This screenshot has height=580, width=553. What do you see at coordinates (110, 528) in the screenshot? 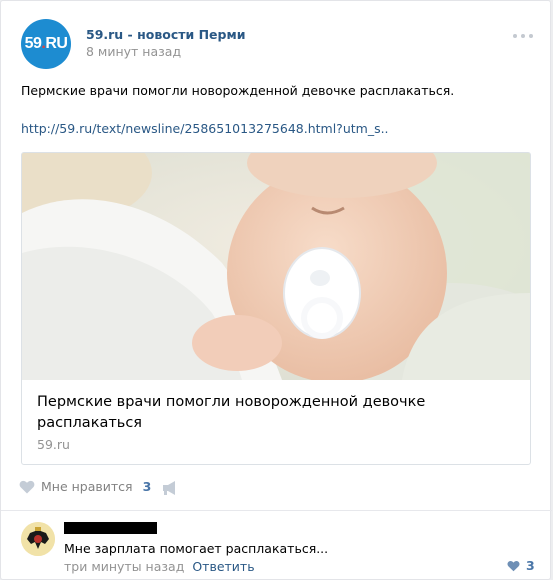
I see `redacted-commenter-name` at bounding box center [110, 528].